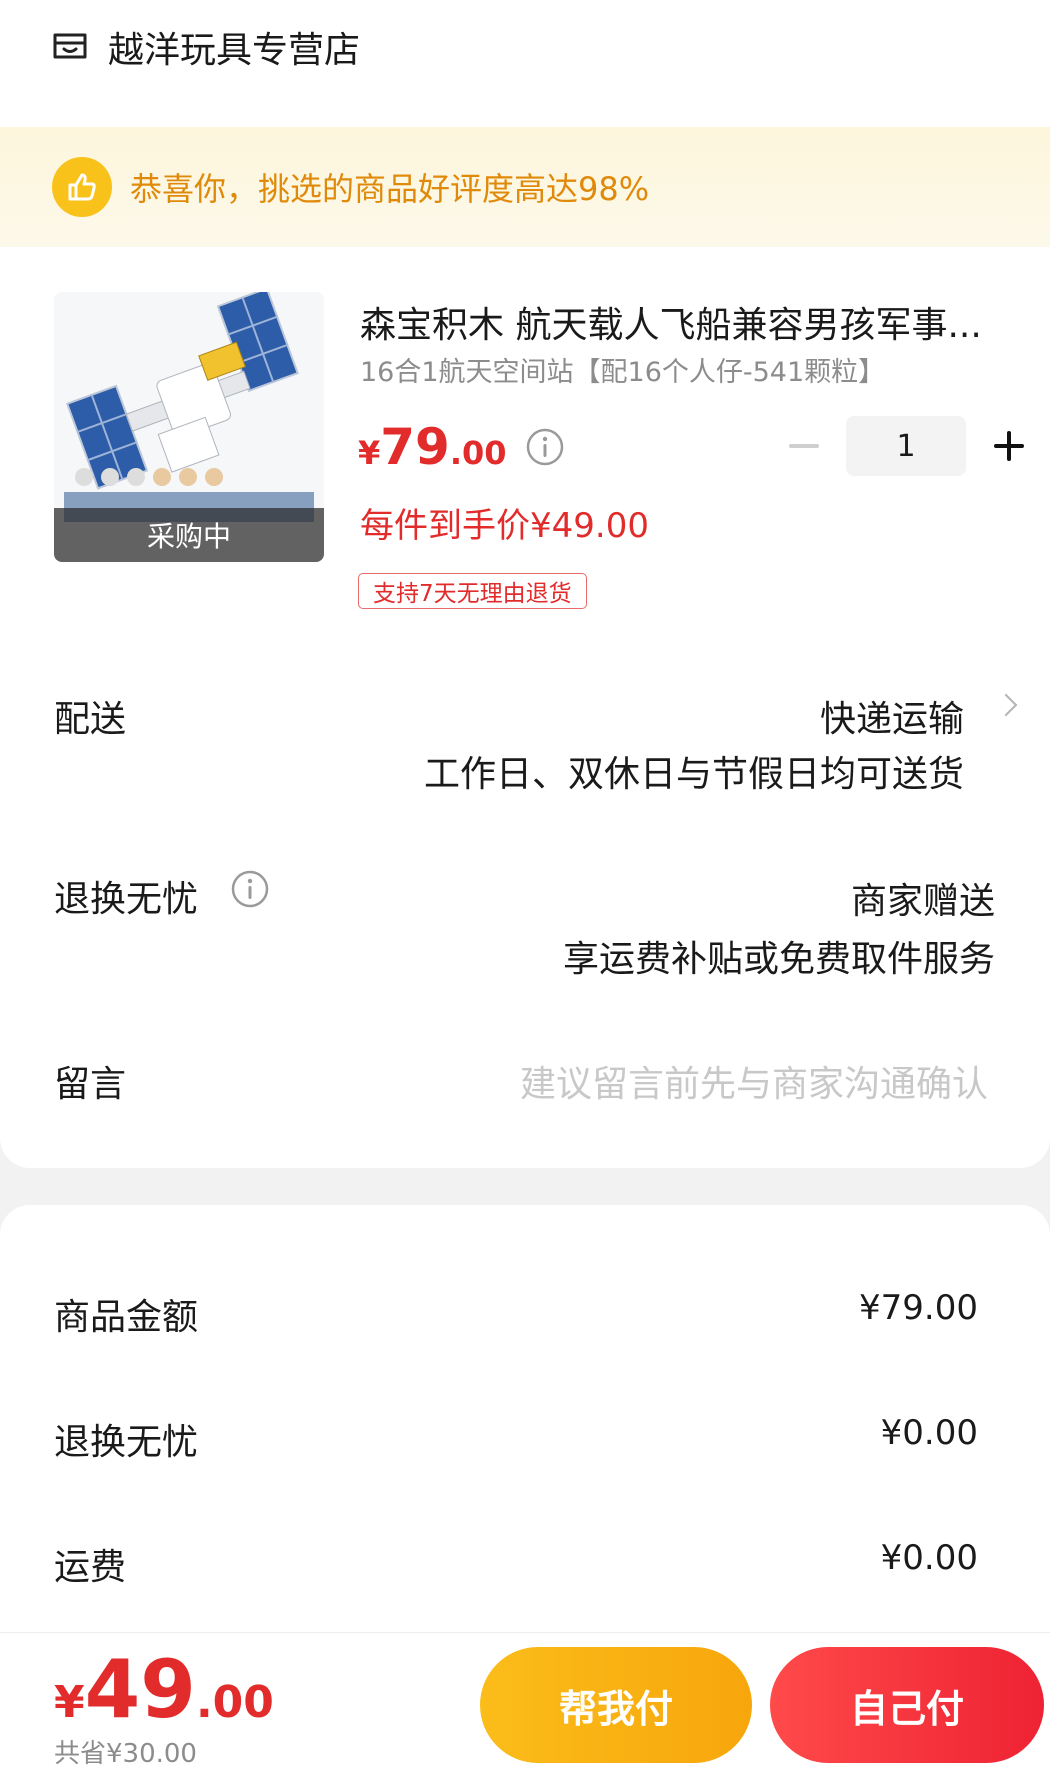 Image resolution: width=1050 pixels, height=1778 pixels. I want to click on checkout-bar: ¥ 49 .00 共省¥30.00 帮我付 自己付, so click(525, 1705).